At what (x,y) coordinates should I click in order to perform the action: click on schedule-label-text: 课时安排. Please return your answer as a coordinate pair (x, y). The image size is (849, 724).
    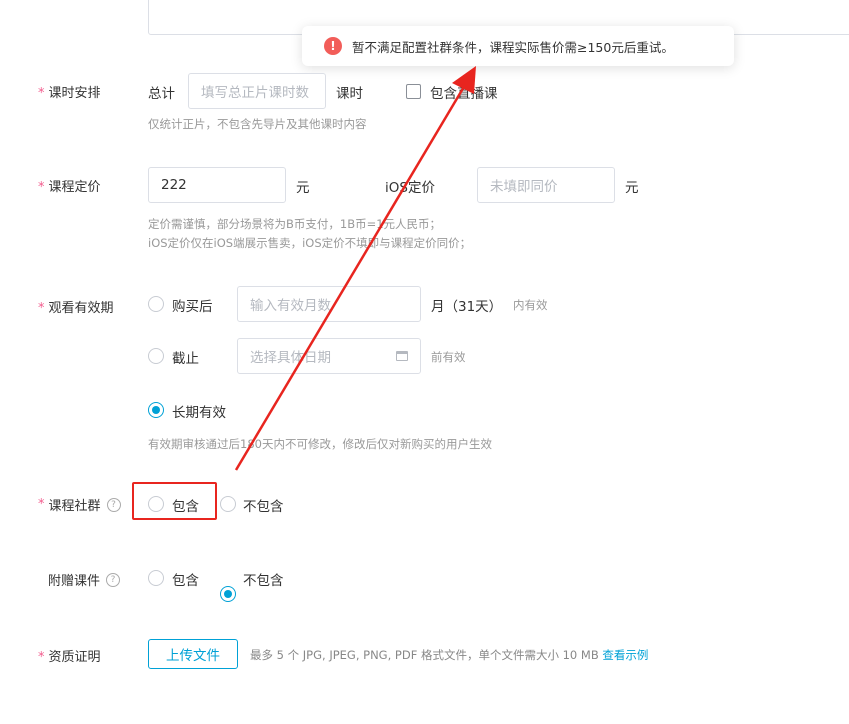
    Looking at the image, I should click on (74, 93).